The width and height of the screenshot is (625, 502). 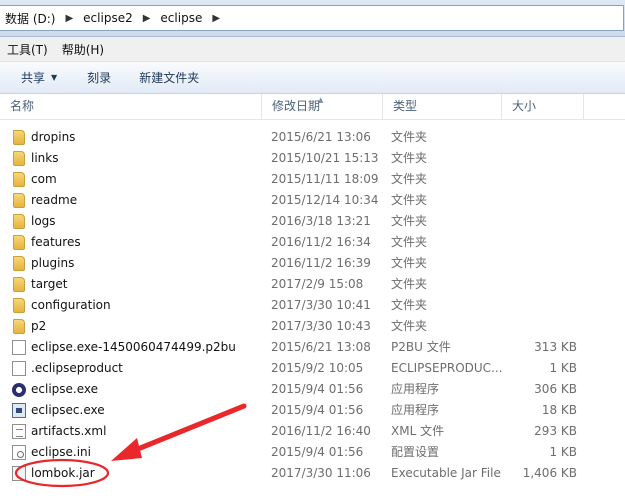 I want to click on file-name: features, so click(x=56, y=242).